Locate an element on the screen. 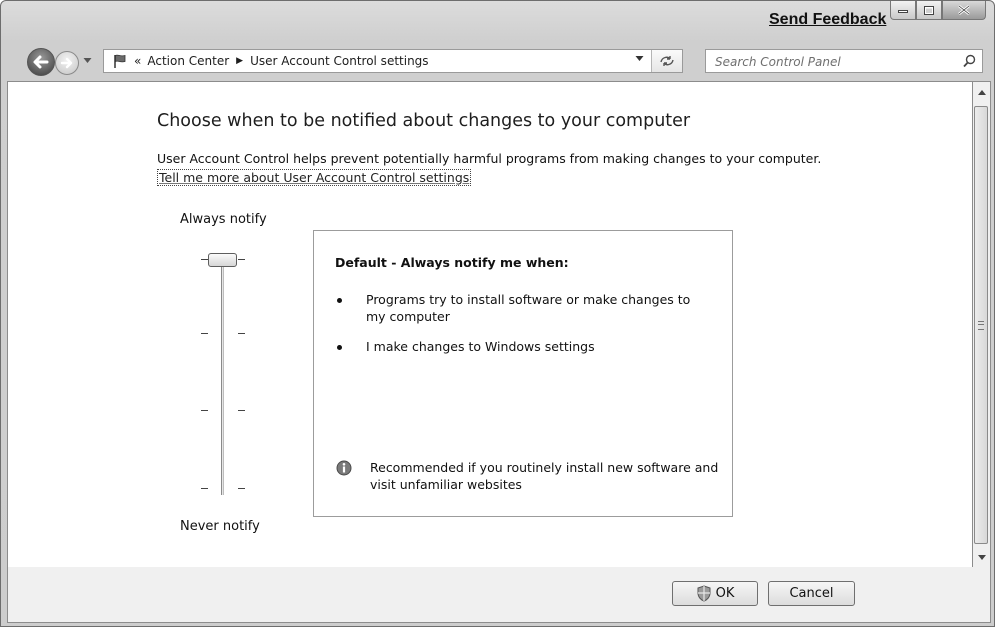 This screenshot has height=629, width=997. cancel-button: Cancel is located at coordinates (811, 593).